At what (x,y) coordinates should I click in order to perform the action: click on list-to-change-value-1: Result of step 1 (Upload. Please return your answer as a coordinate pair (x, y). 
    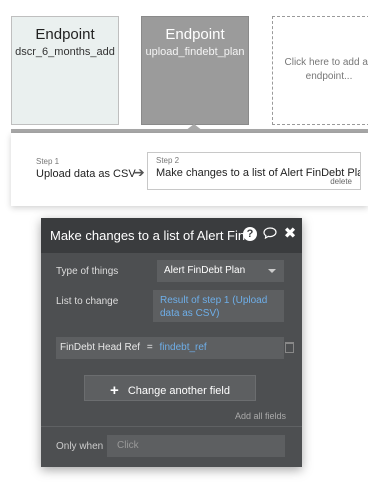
    Looking at the image, I should click on (214, 300).